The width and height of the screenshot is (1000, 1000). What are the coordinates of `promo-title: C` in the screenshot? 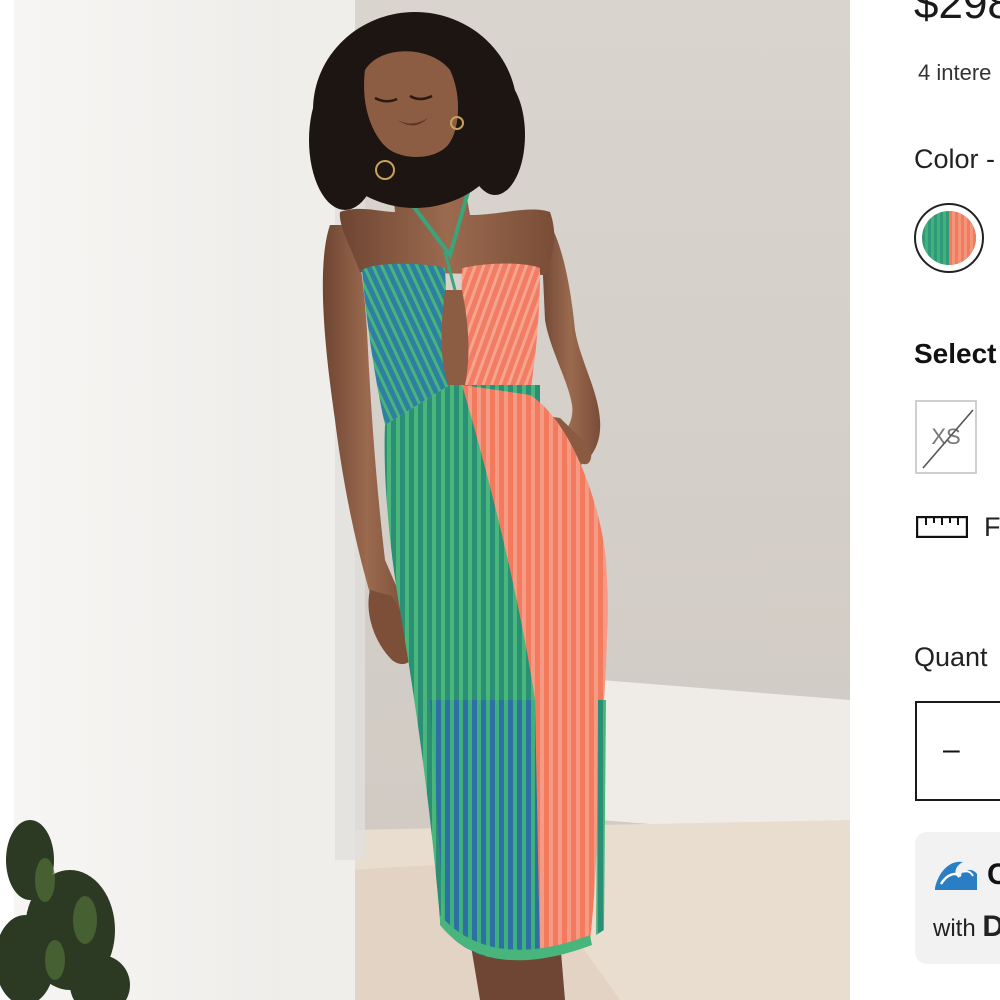 It's located at (993, 874).